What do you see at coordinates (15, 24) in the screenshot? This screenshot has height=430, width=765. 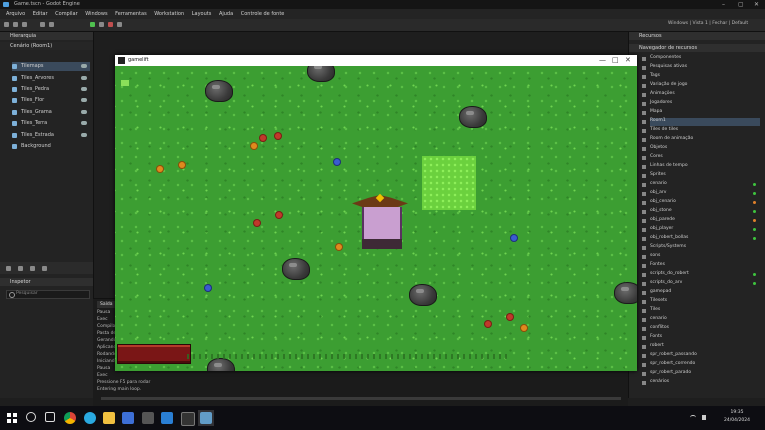 I see `open-icon` at bounding box center [15, 24].